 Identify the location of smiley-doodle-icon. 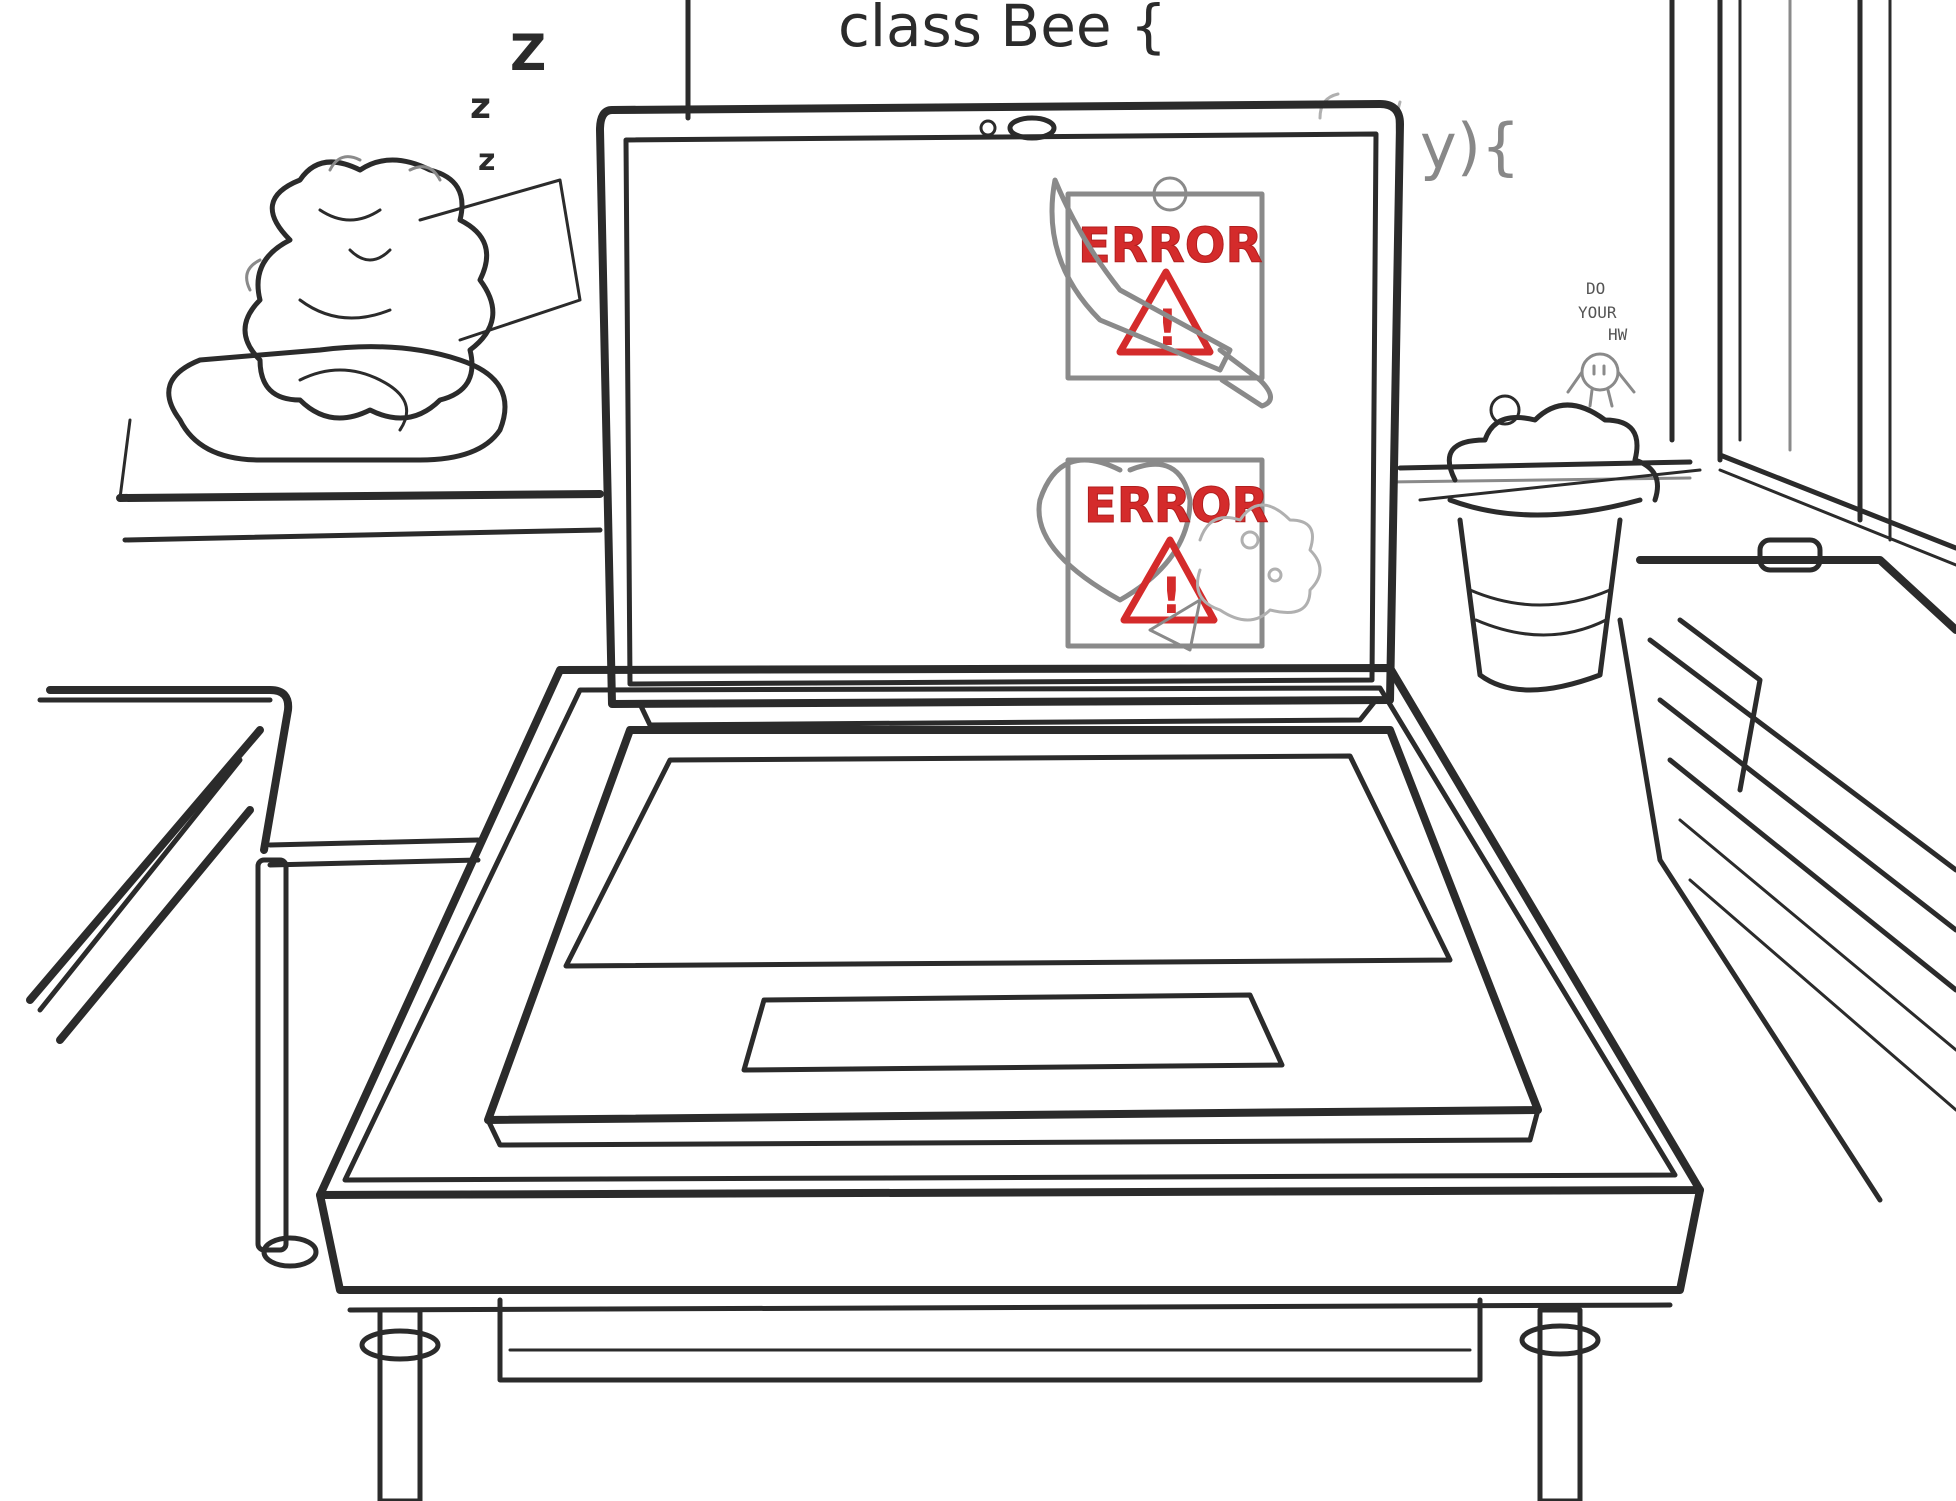
(1601, 380).